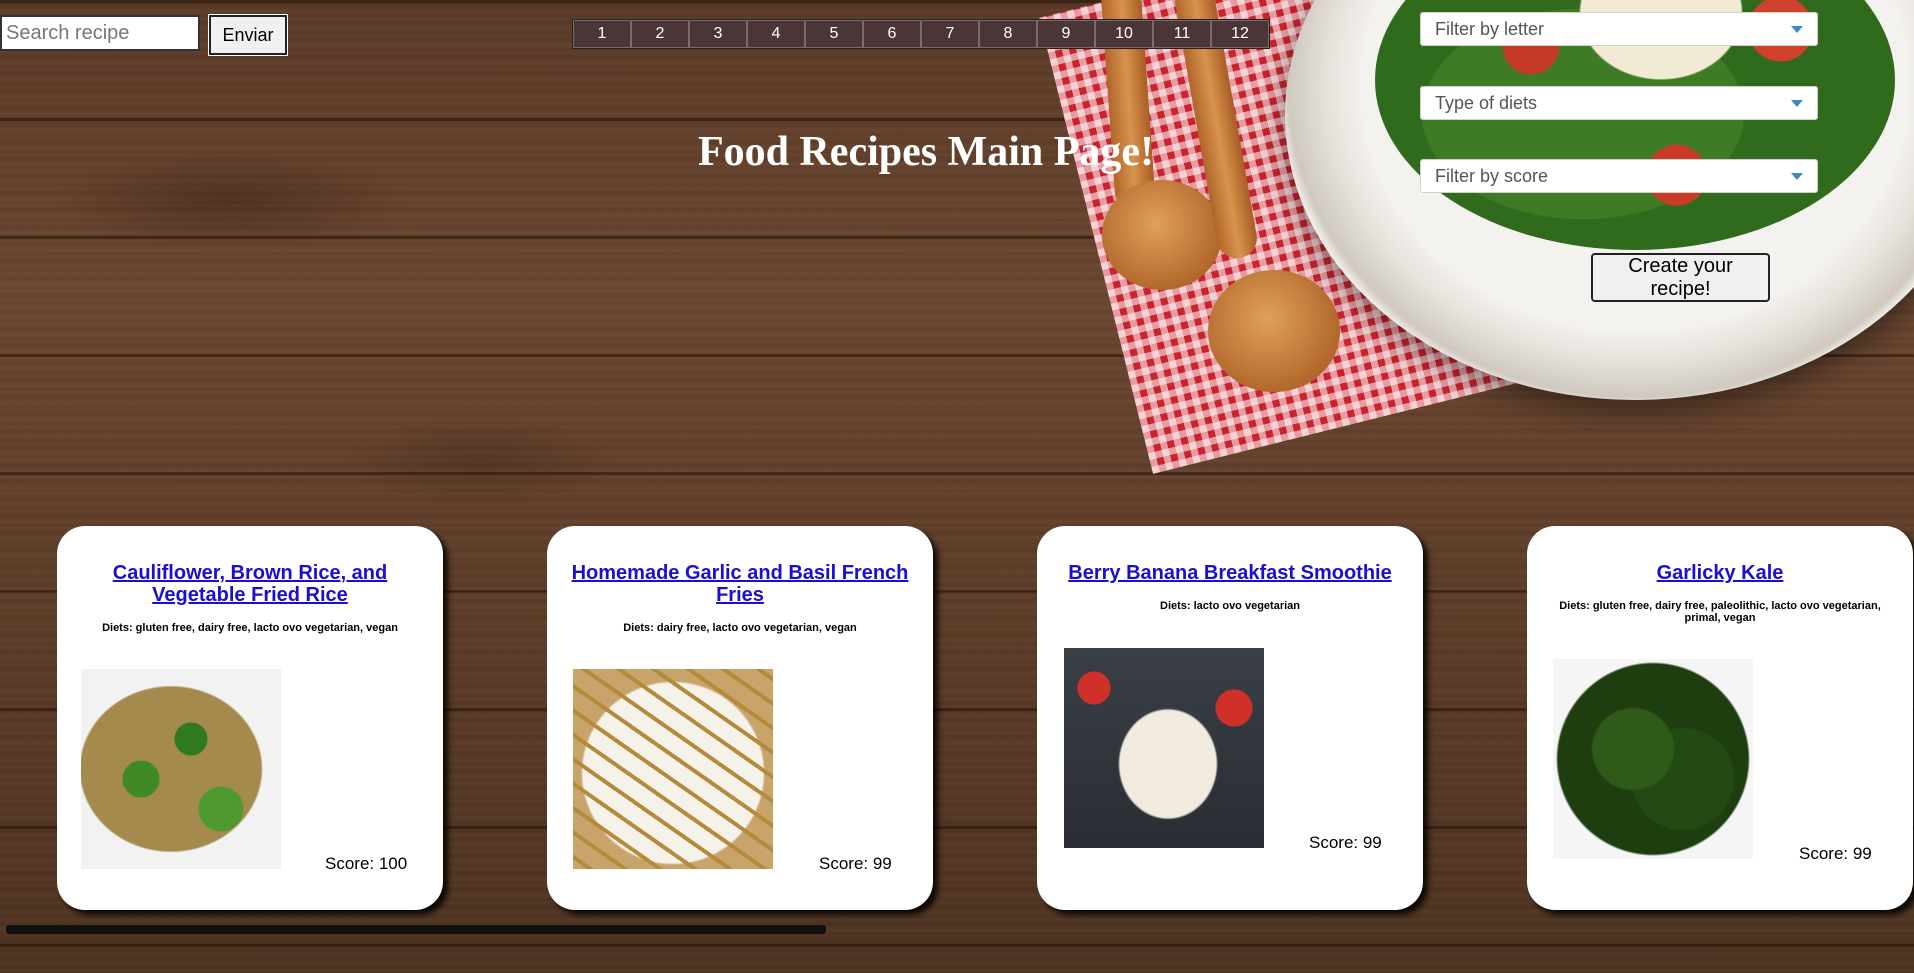 This screenshot has height=973, width=1914. What do you see at coordinates (1619, 103) in the screenshot?
I see `filter-diets-select: Type of diets` at bounding box center [1619, 103].